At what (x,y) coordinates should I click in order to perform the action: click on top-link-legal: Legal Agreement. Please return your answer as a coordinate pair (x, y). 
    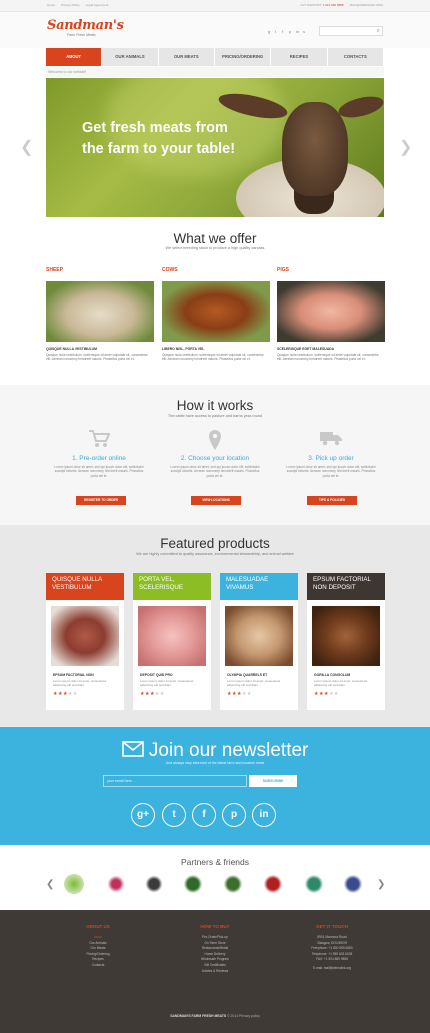
    Looking at the image, I should click on (97, 5).